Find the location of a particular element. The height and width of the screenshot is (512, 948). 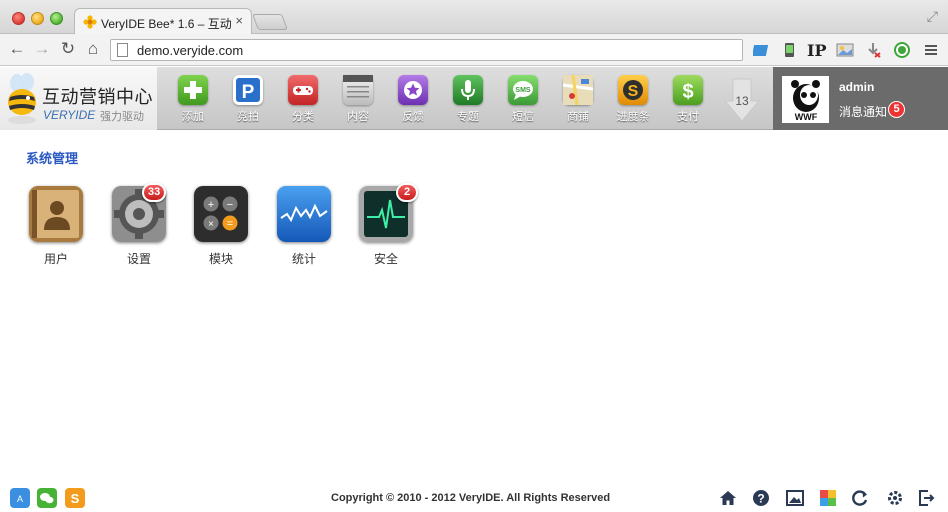

tab-title: VeryIDE Bee* 1.6 – 互动营销中心 is located at coordinates (166, 24).